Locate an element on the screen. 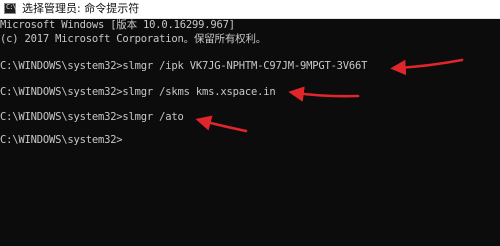 The width and height of the screenshot is (500, 246). console-line-slmgr-ato: C:\WINDOWS\system32>slmgr /ato is located at coordinates (92, 117).